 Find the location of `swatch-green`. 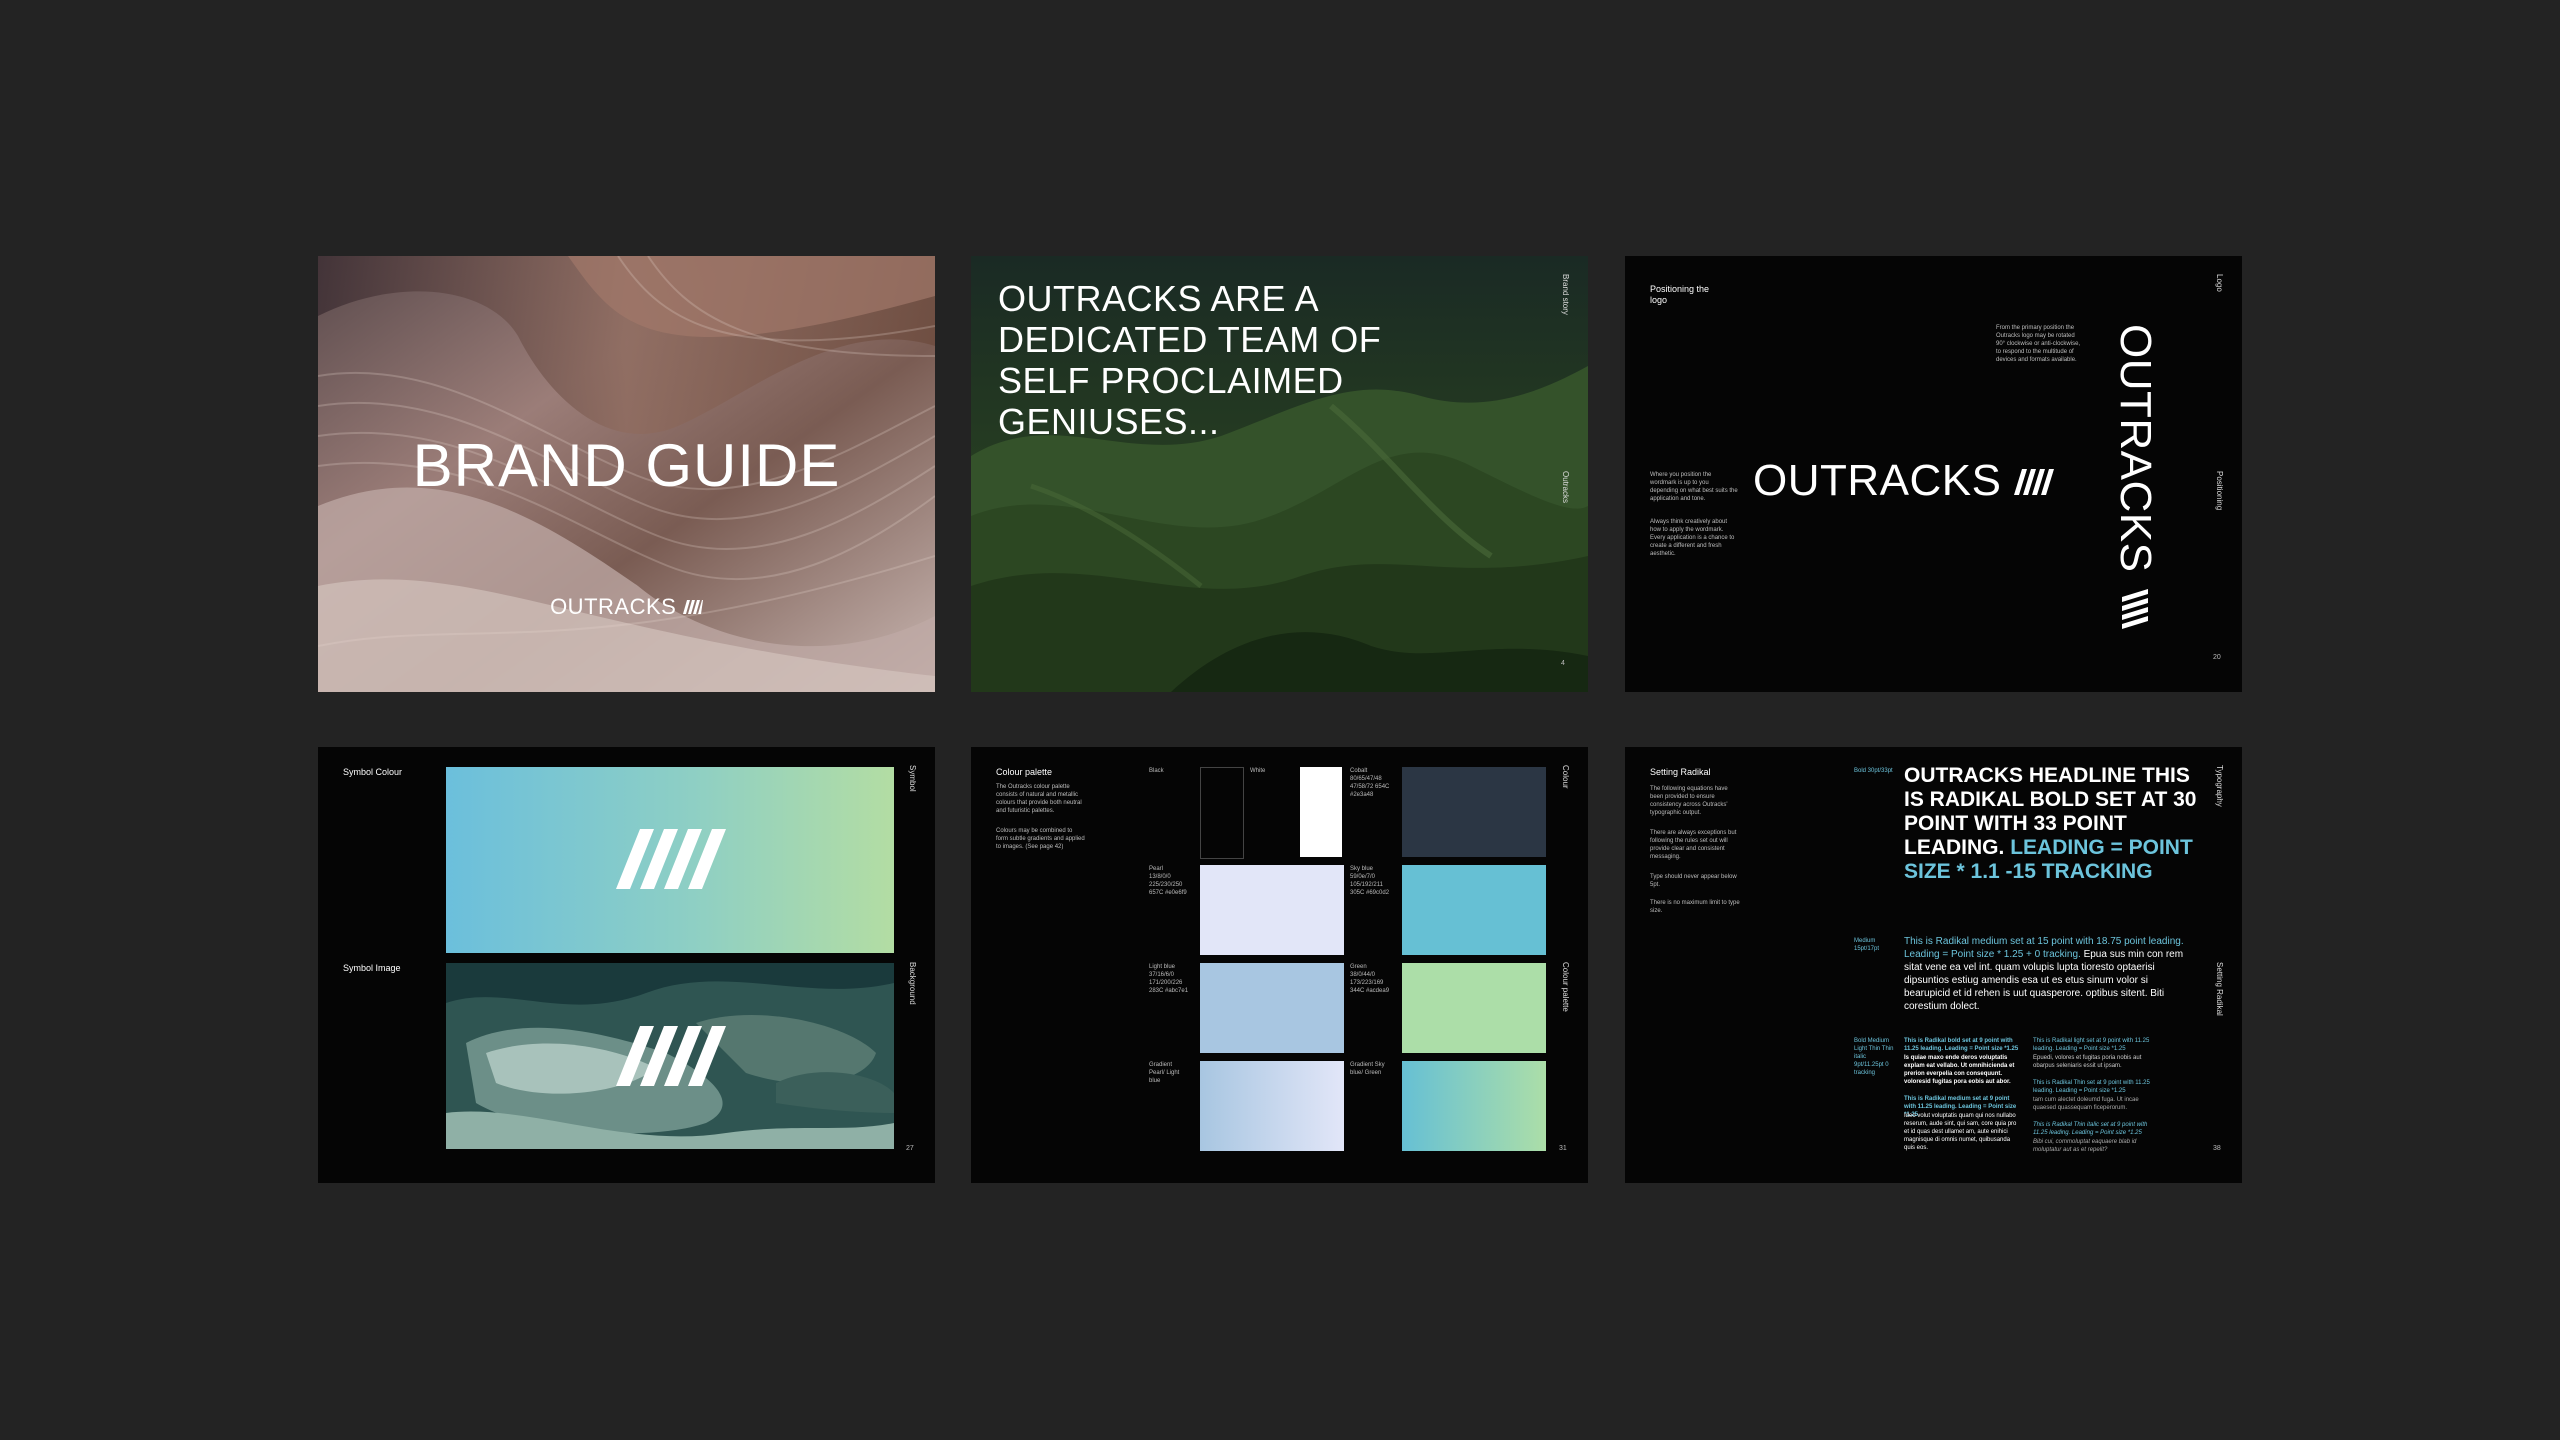

swatch-green is located at coordinates (1474, 1008).